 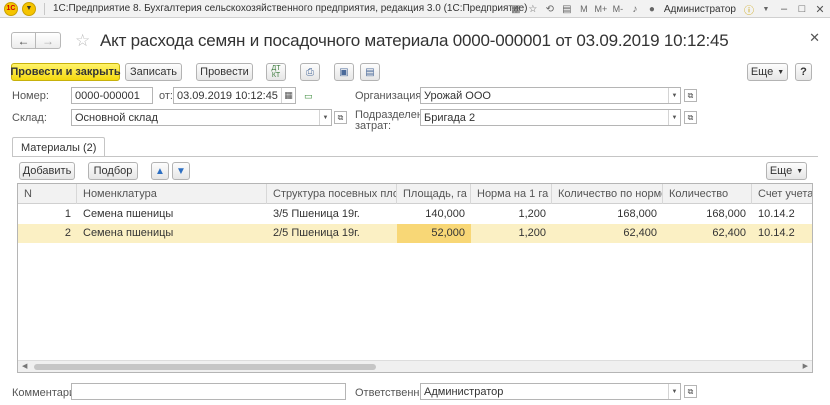 What do you see at coordinates (635, 9) in the screenshot?
I see `bell-icon: ♪` at bounding box center [635, 9].